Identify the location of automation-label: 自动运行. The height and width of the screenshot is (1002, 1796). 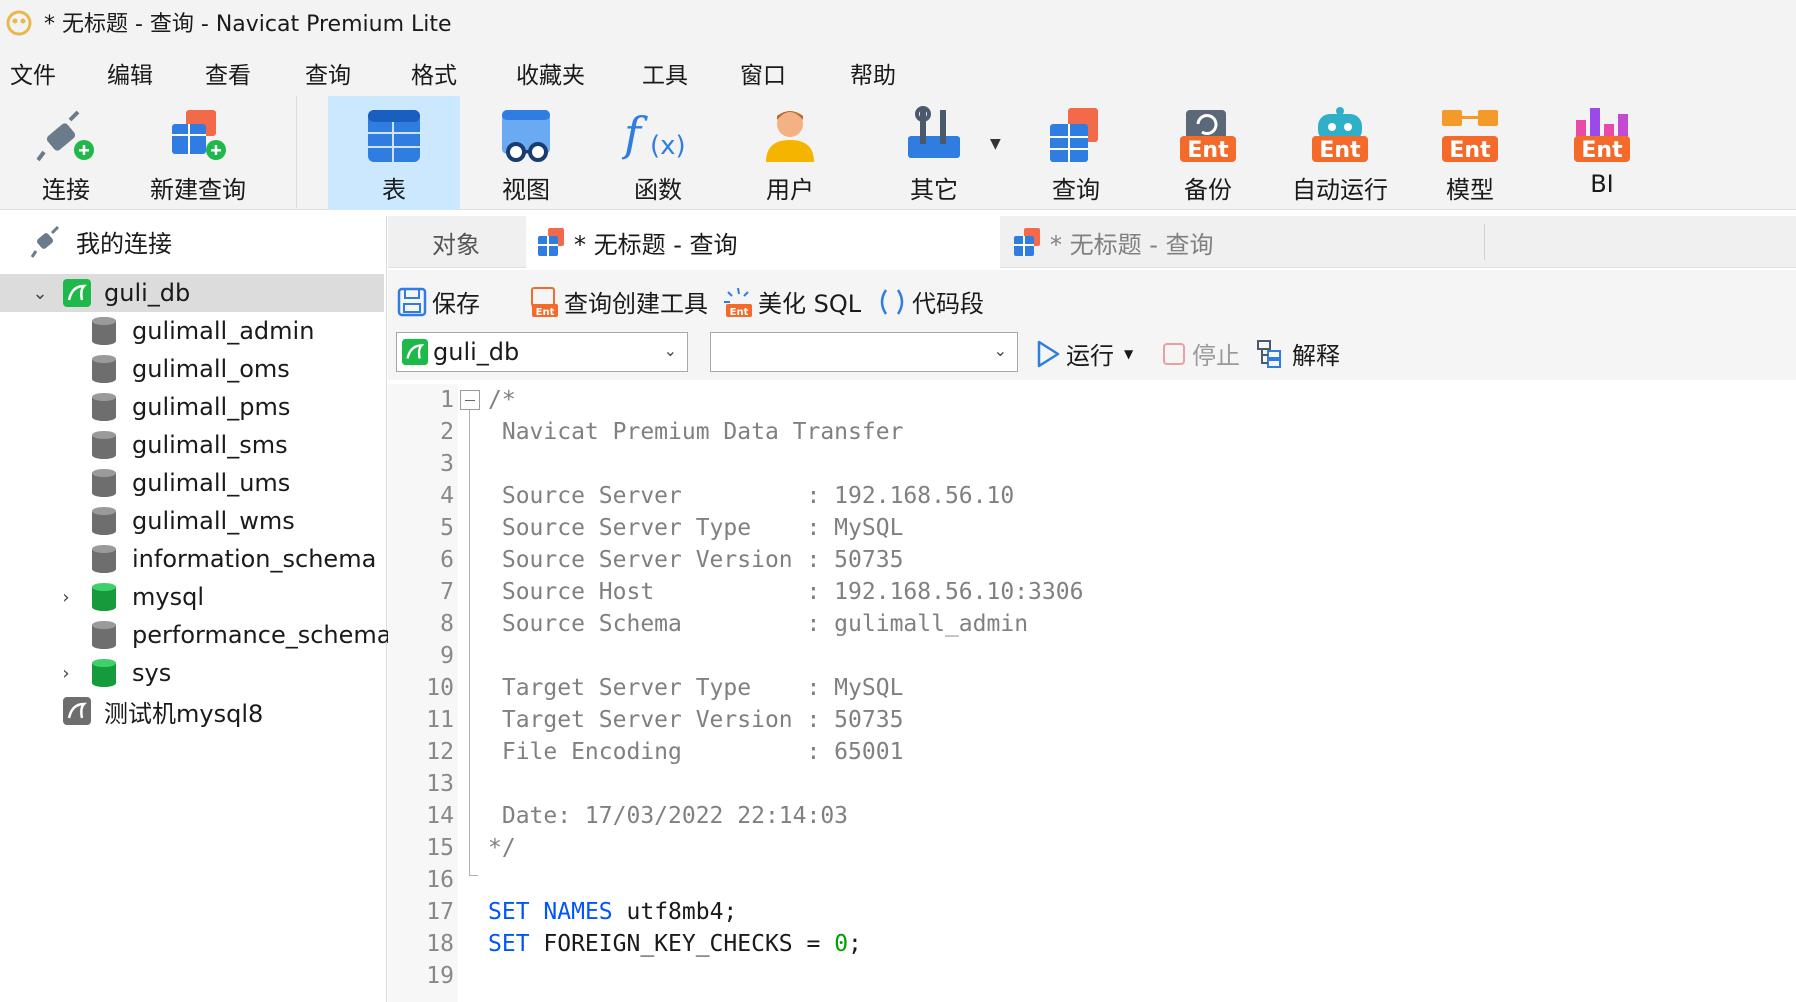
(1340, 190).